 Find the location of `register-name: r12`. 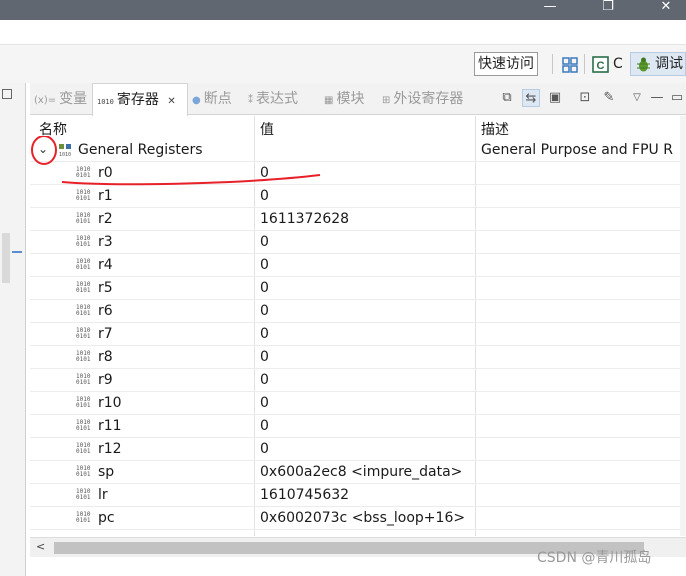

register-name: r12 is located at coordinates (110, 449).